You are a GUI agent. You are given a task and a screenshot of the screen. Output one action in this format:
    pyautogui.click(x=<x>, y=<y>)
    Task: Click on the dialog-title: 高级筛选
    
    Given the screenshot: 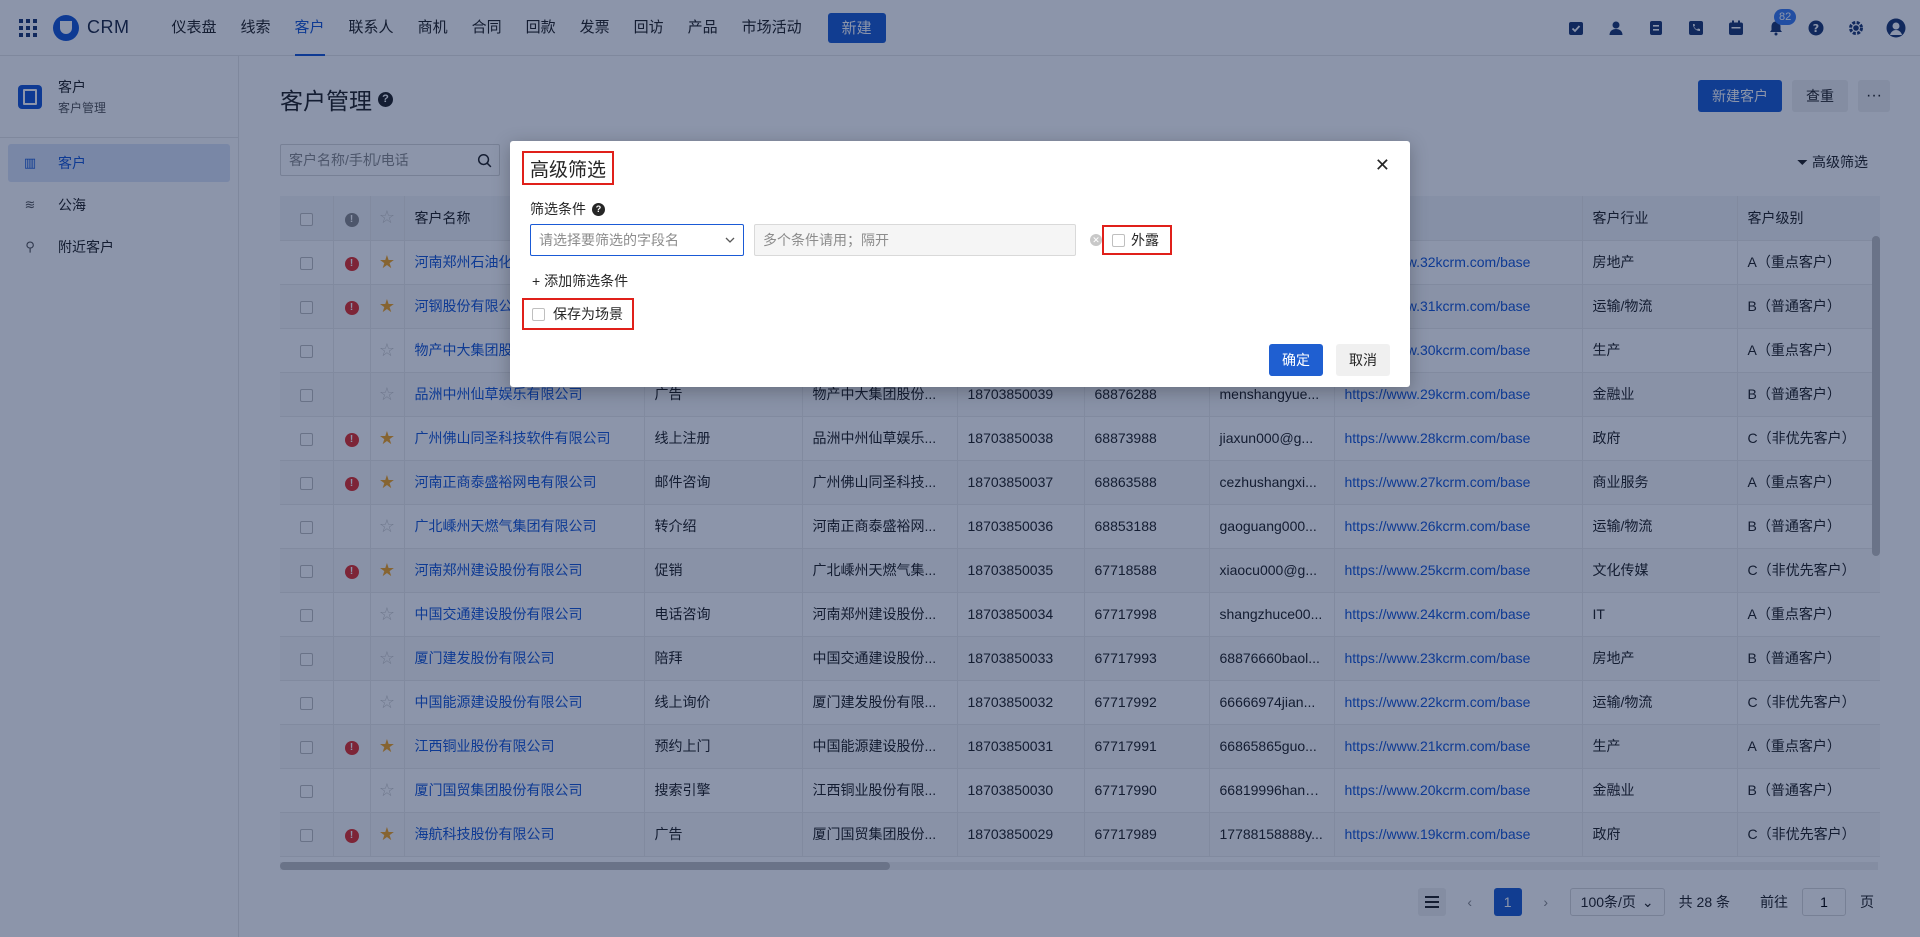 What is the action you would take?
    pyautogui.click(x=568, y=168)
    